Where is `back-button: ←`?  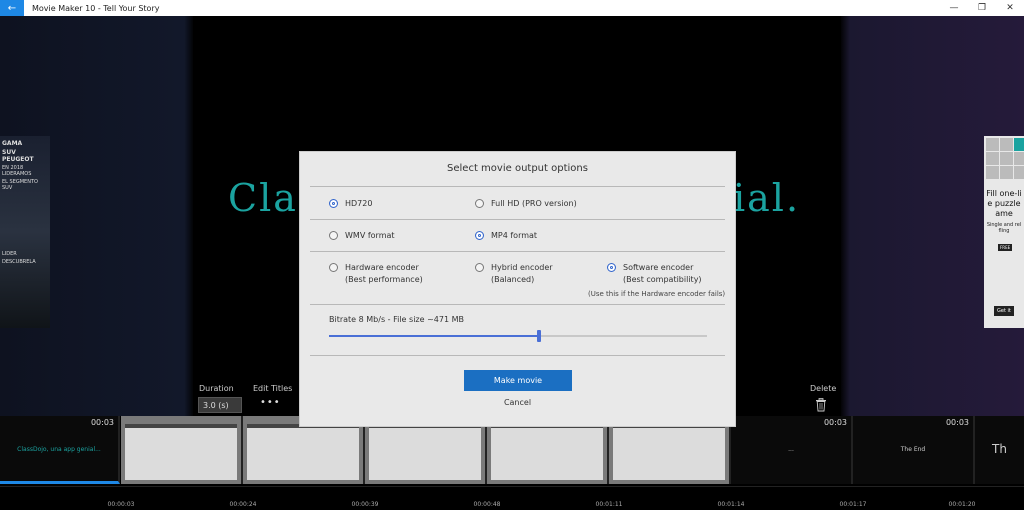 back-button: ← is located at coordinates (12, 8).